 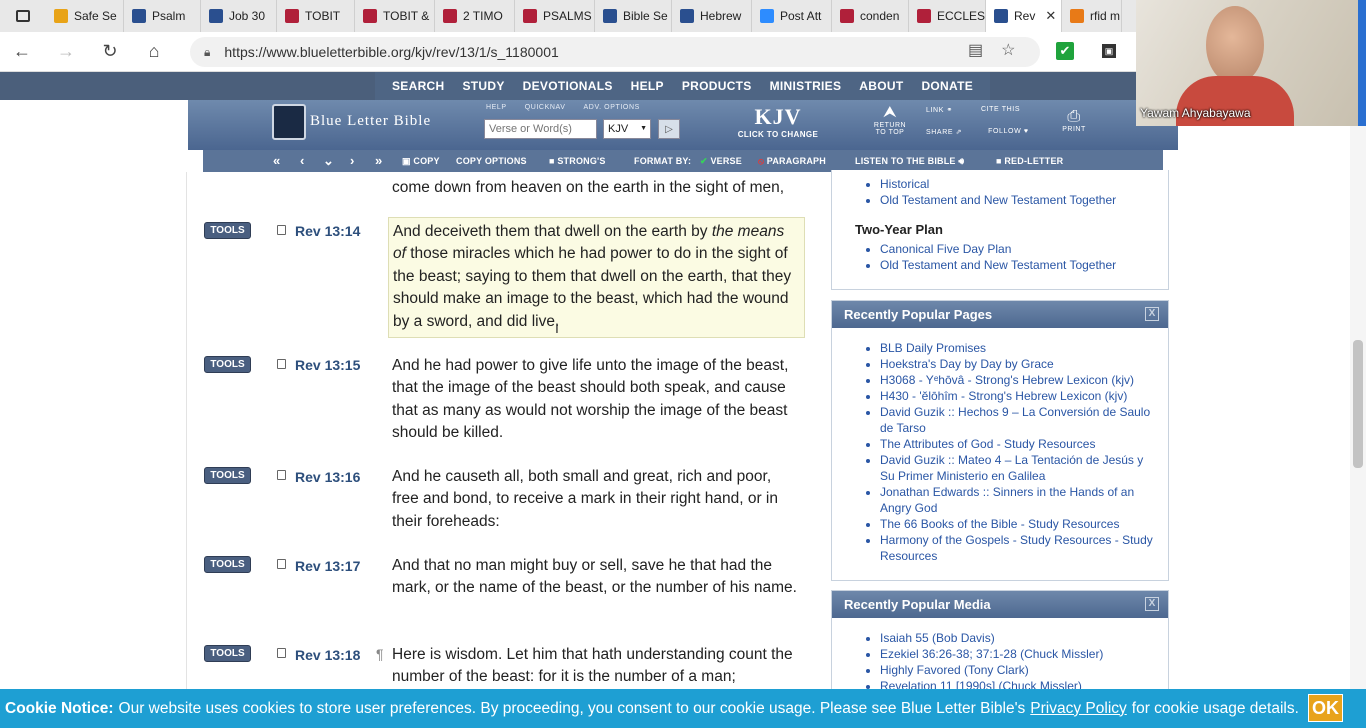 What do you see at coordinates (154, 52) in the screenshot?
I see `home-button: ⌂` at bounding box center [154, 52].